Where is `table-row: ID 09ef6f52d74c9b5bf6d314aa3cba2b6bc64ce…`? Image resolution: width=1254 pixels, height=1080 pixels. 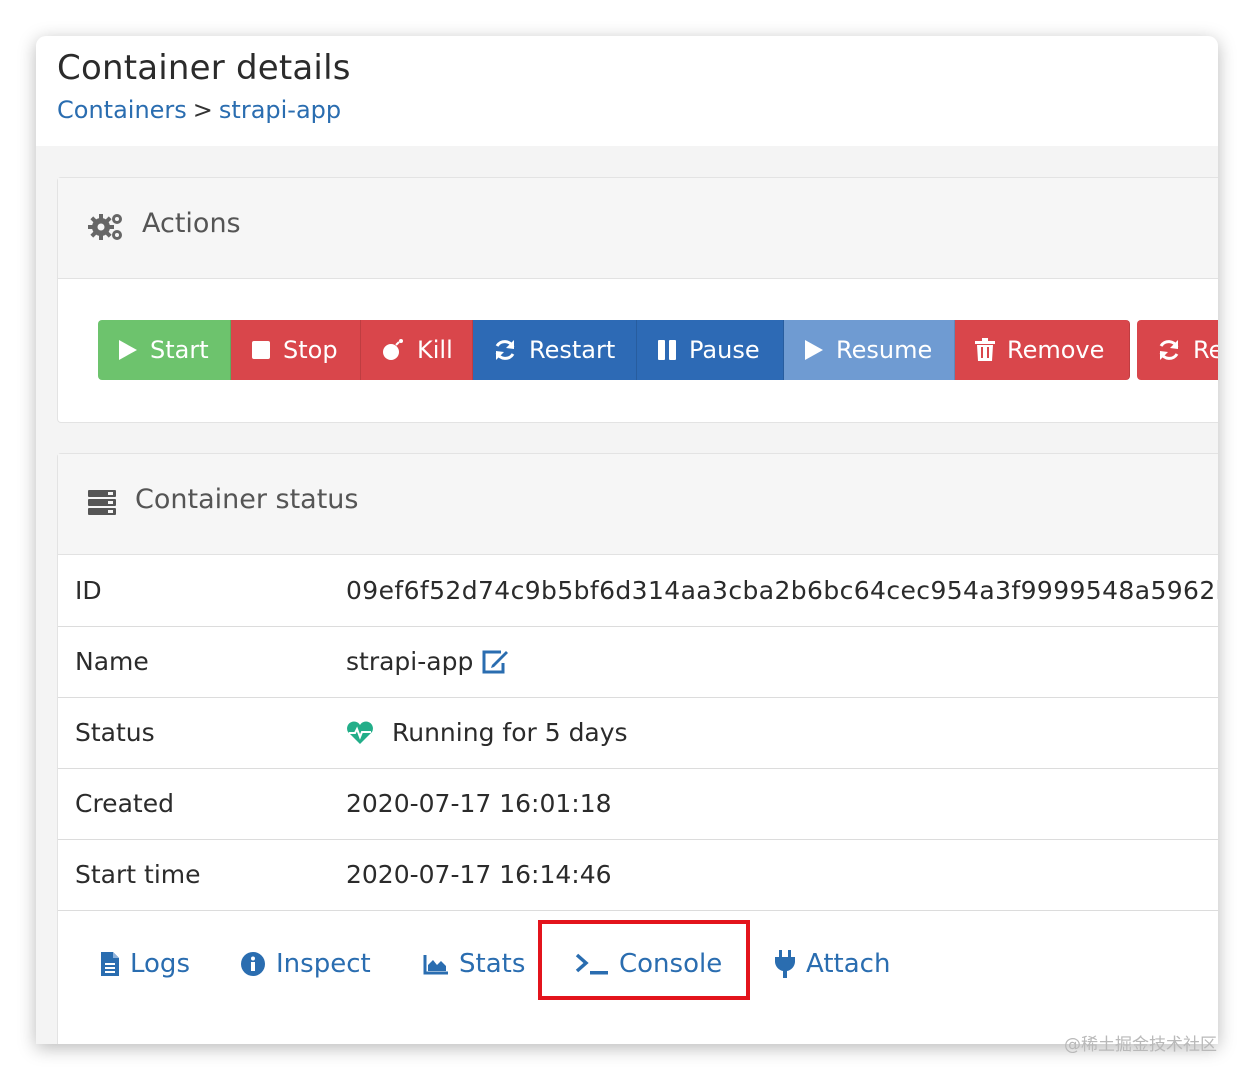 table-row: ID 09ef6f52d74c9b5bf6d314aa3cba2b6bc64ce… is located at coordinates (638, 591).